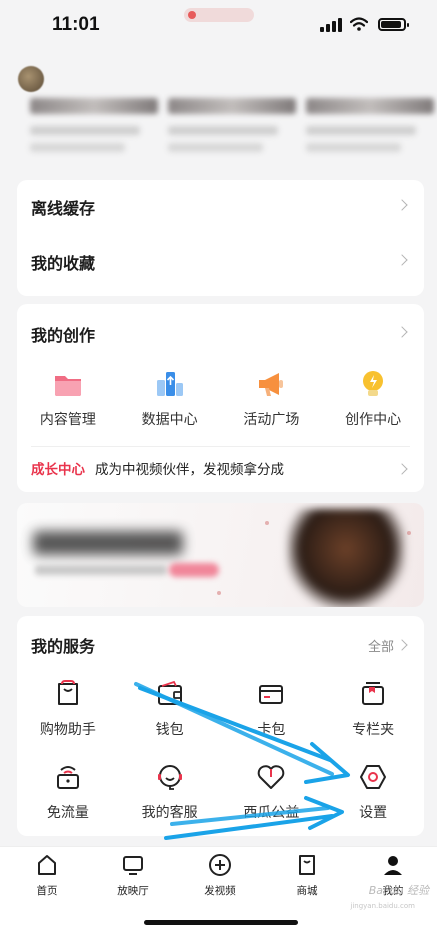  I want to click on services-grid-row-1: 购物助手 钱包 卡包 专栏夹, so click(220, 708).